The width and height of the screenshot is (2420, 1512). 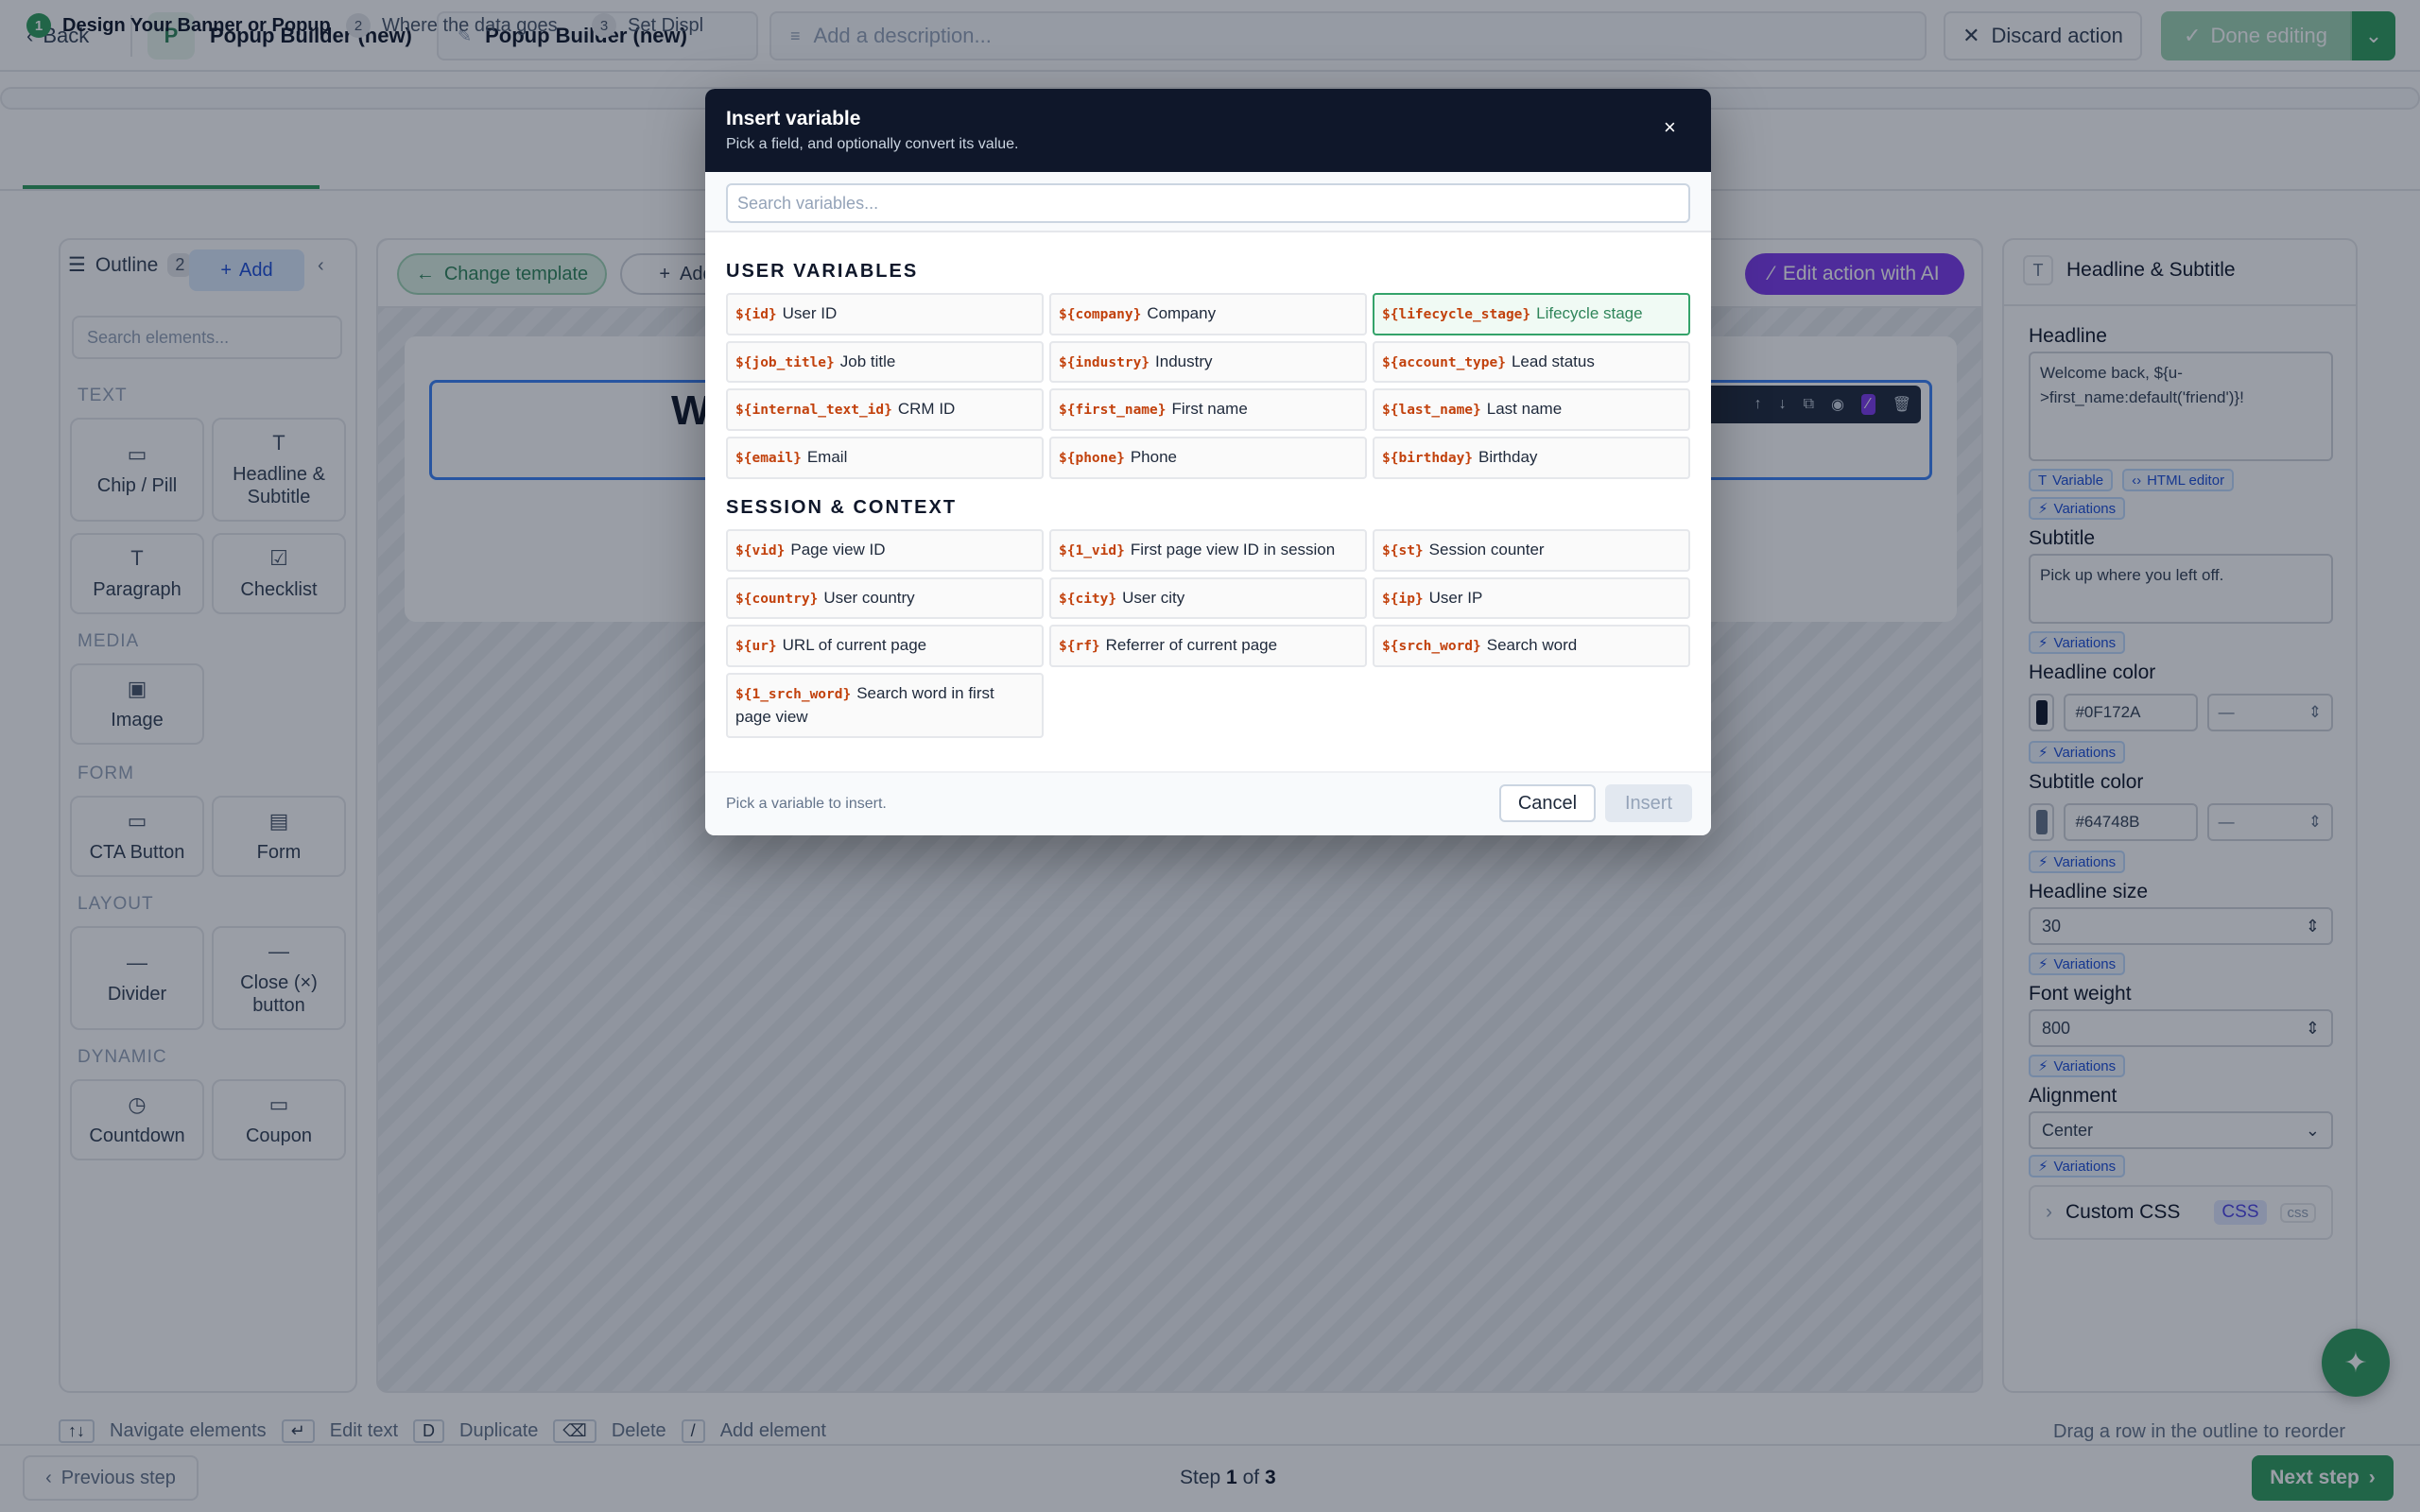 What do you see at coordinates (1208, 130) in the screenshot?
I see `dialog-header` at bounding box center [1208, 130].